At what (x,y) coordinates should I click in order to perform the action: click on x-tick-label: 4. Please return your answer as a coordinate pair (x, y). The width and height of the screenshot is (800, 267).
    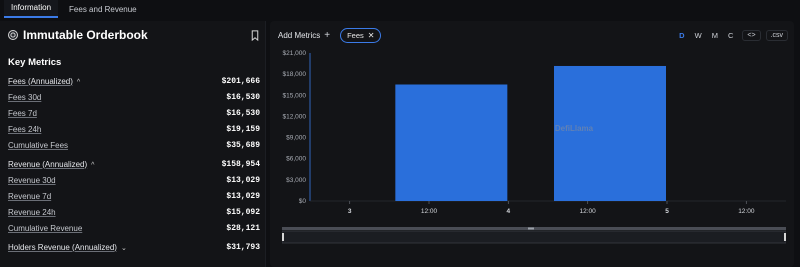
    Looking at the image, I should click on (509, 211).